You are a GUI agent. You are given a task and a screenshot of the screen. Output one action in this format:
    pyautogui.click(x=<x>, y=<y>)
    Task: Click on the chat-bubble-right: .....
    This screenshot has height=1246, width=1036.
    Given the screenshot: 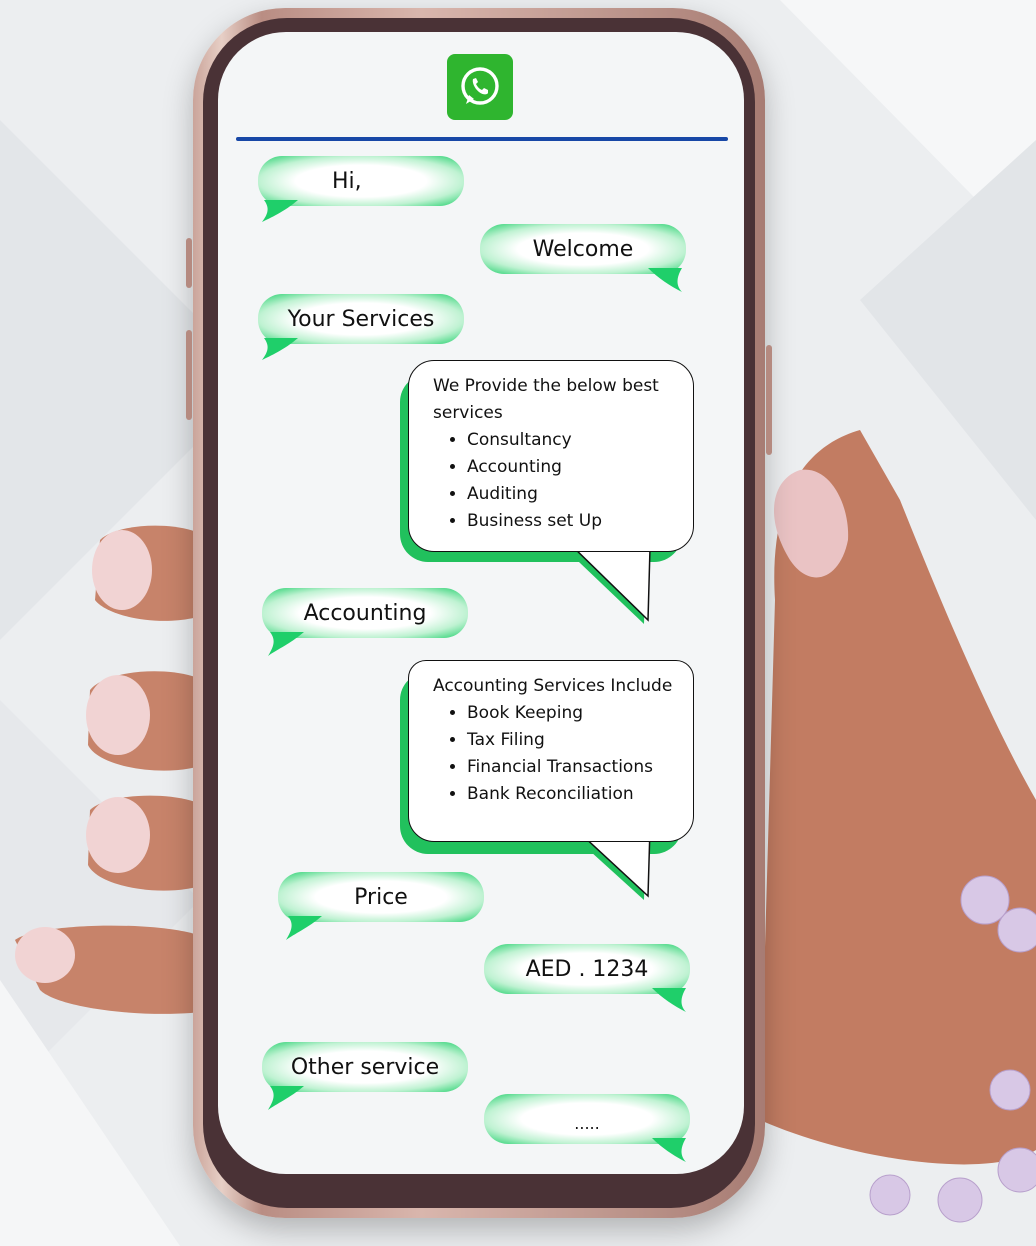 What is the action you would take?
    pyautogui.click(x=587, y=1119)
    